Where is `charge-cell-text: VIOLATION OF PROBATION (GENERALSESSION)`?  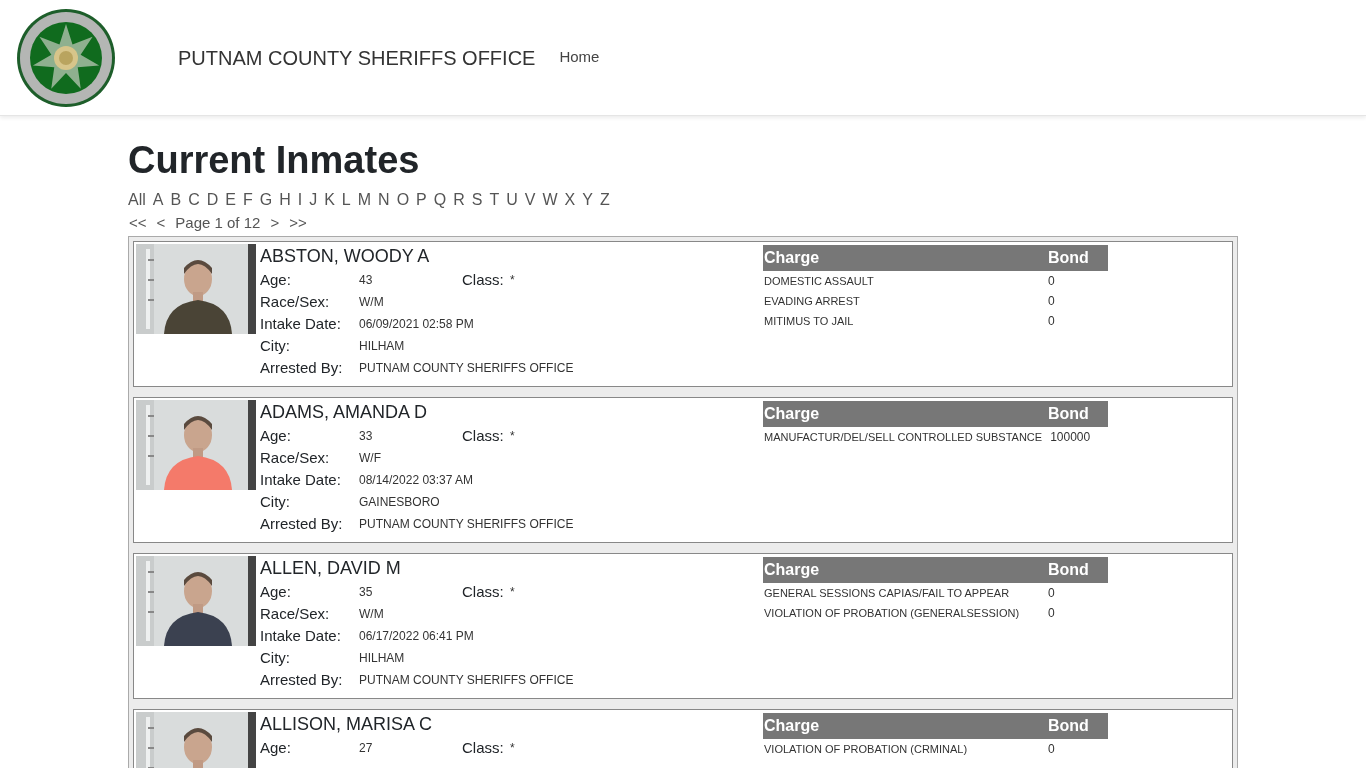 charge-cell-text: VIOLATION OF PROBATION (GENERALSESSION) is located at coordinates (892, 613).